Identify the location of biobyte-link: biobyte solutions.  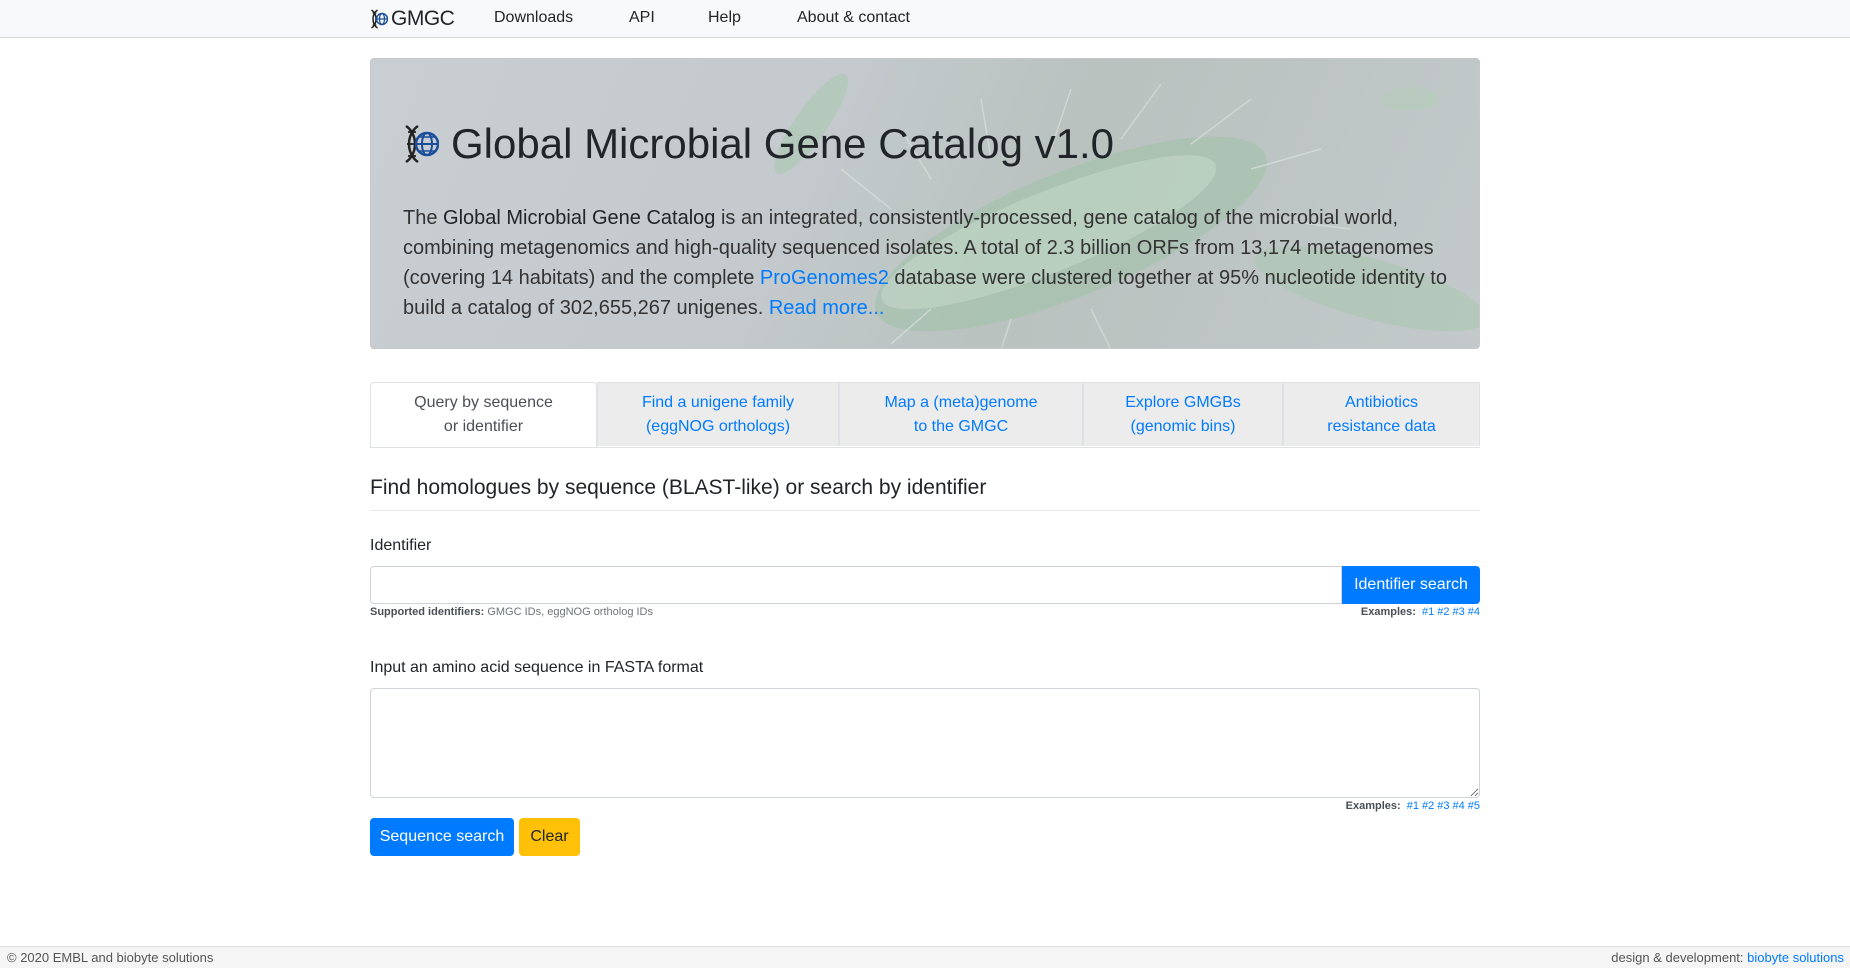
(1795, 957).